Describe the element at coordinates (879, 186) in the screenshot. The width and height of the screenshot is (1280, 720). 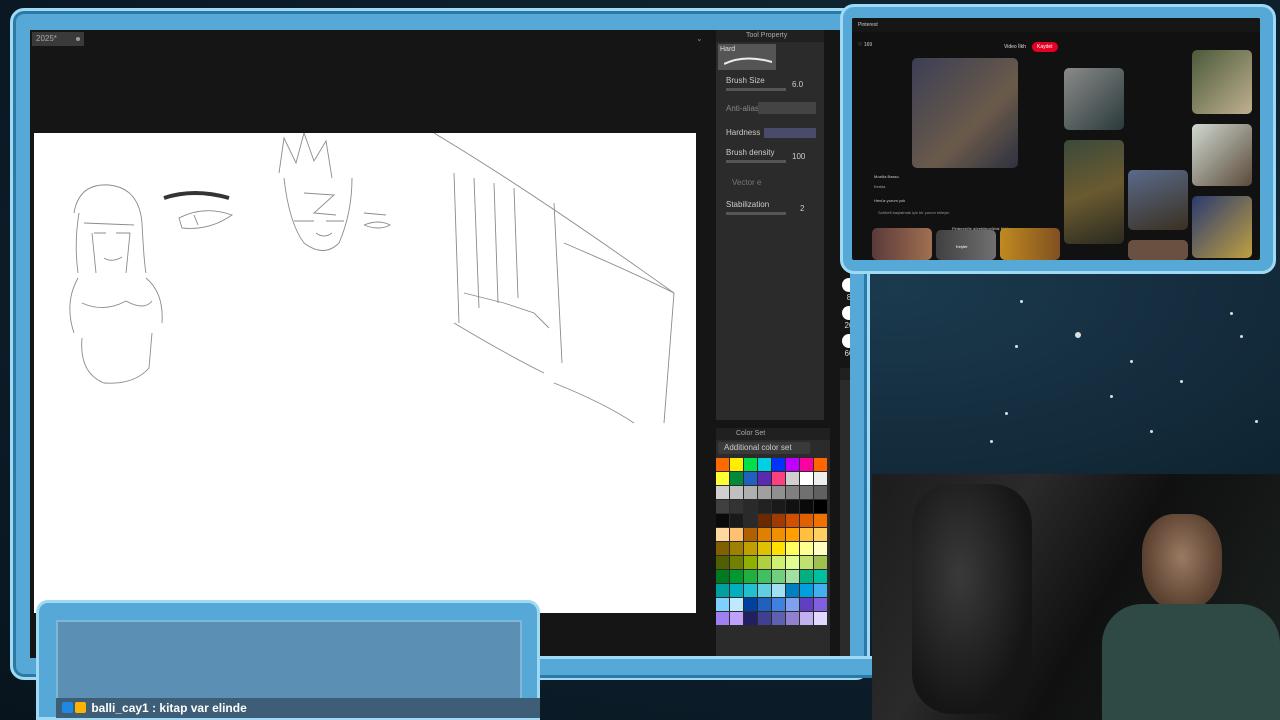
I see `follow-button: Kerkia` at that location.